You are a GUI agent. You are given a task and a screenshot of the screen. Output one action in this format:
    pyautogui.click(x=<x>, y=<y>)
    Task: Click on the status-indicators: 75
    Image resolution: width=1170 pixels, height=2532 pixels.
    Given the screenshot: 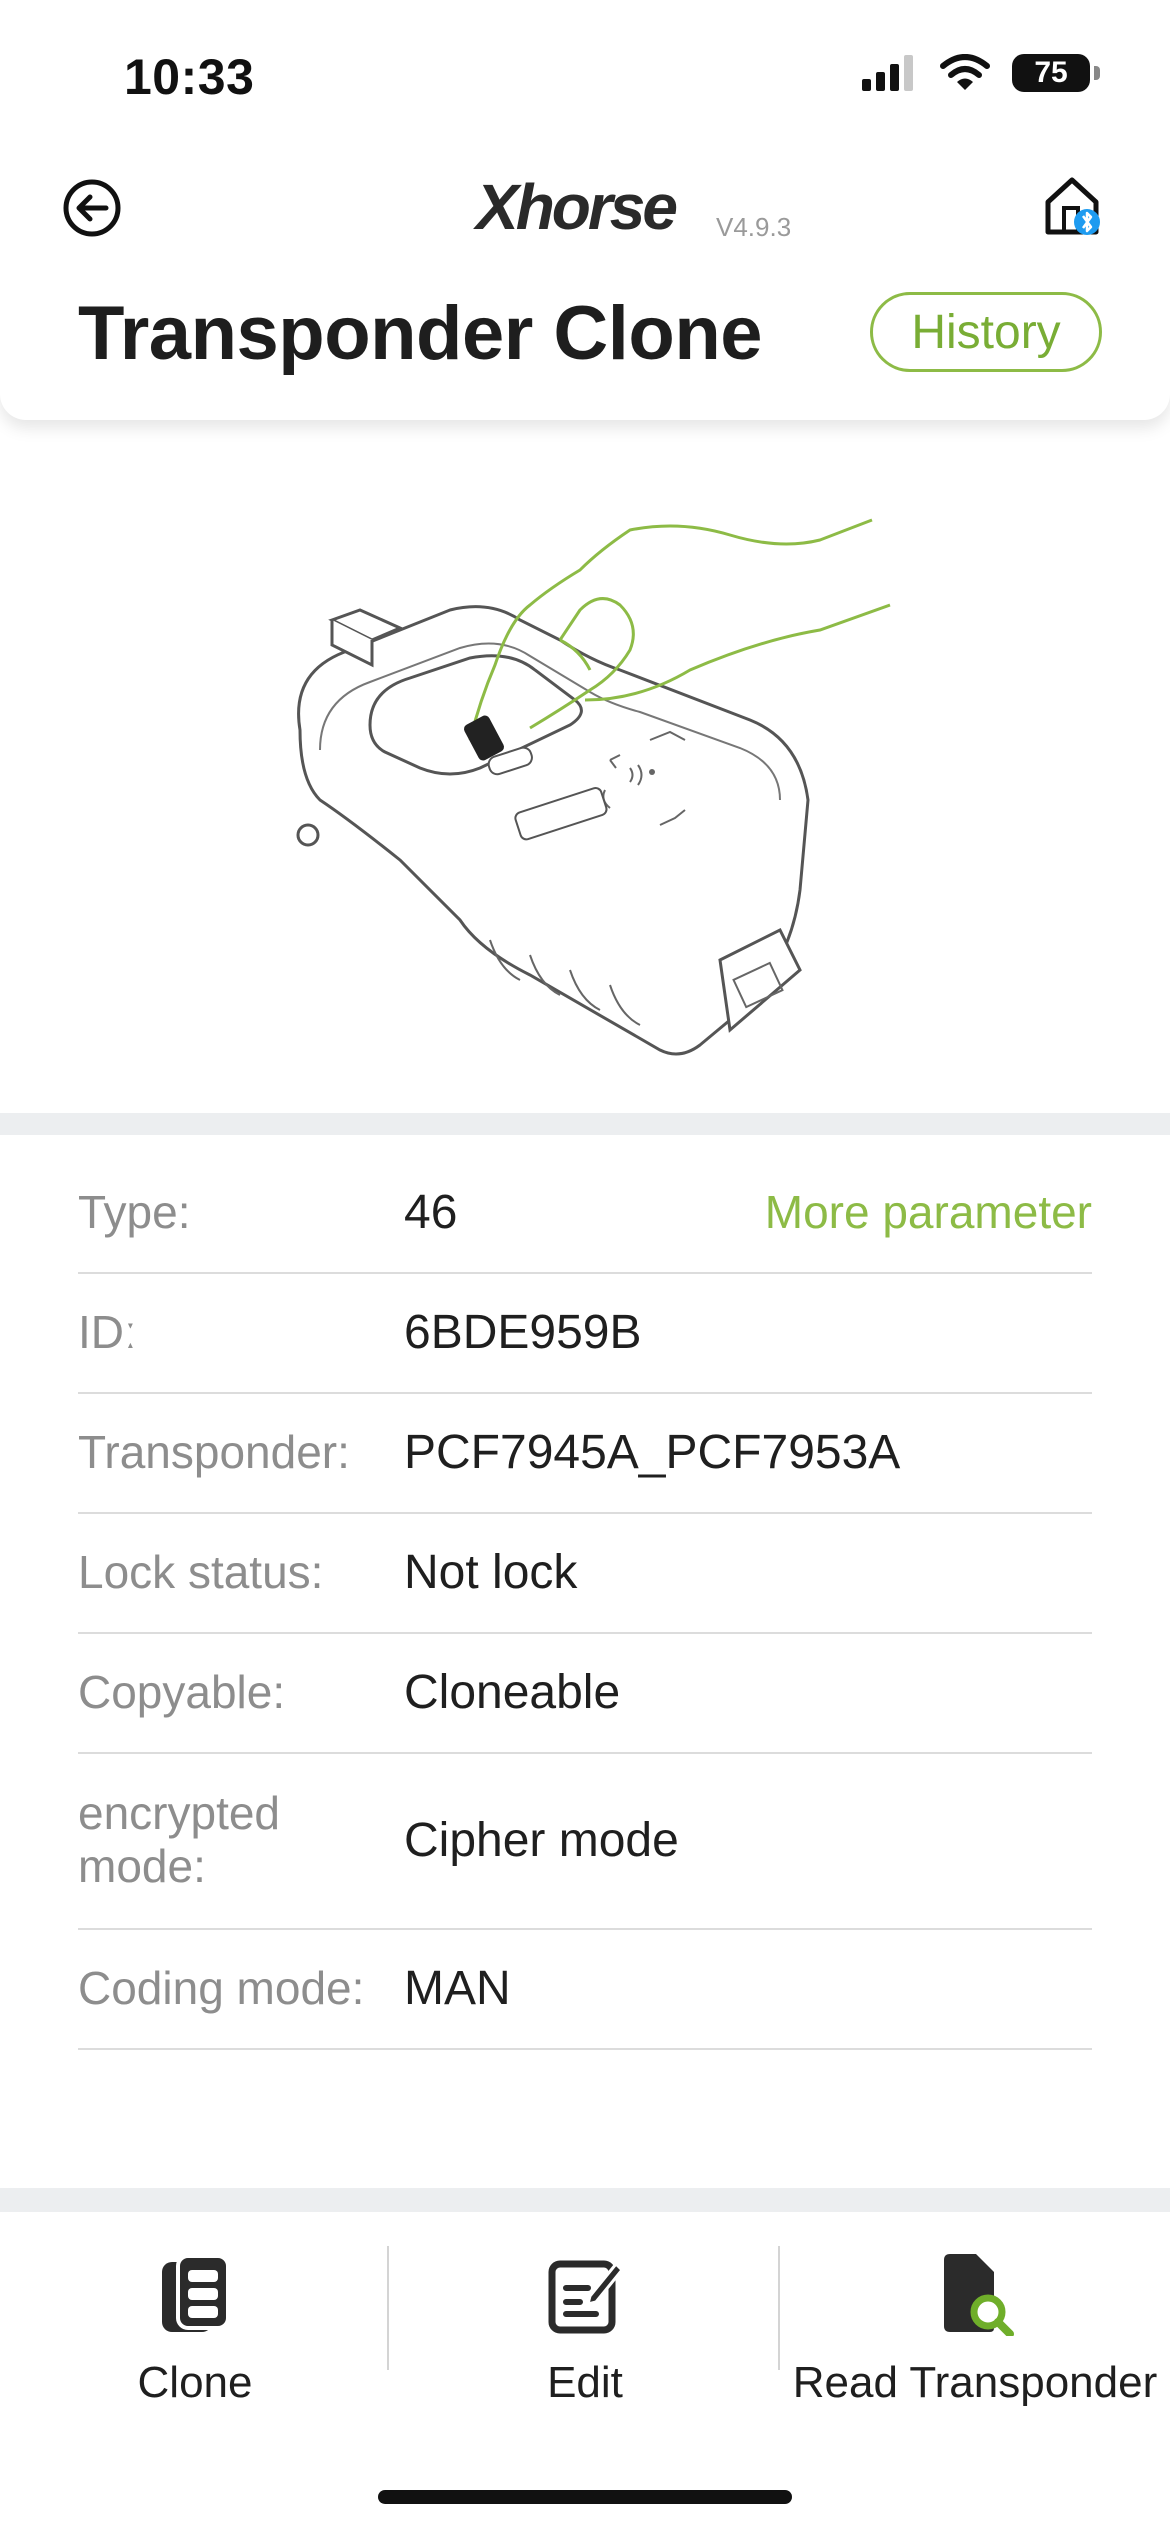 What is the action you would take?
    pyautogui.click(x=981, y=73)
    